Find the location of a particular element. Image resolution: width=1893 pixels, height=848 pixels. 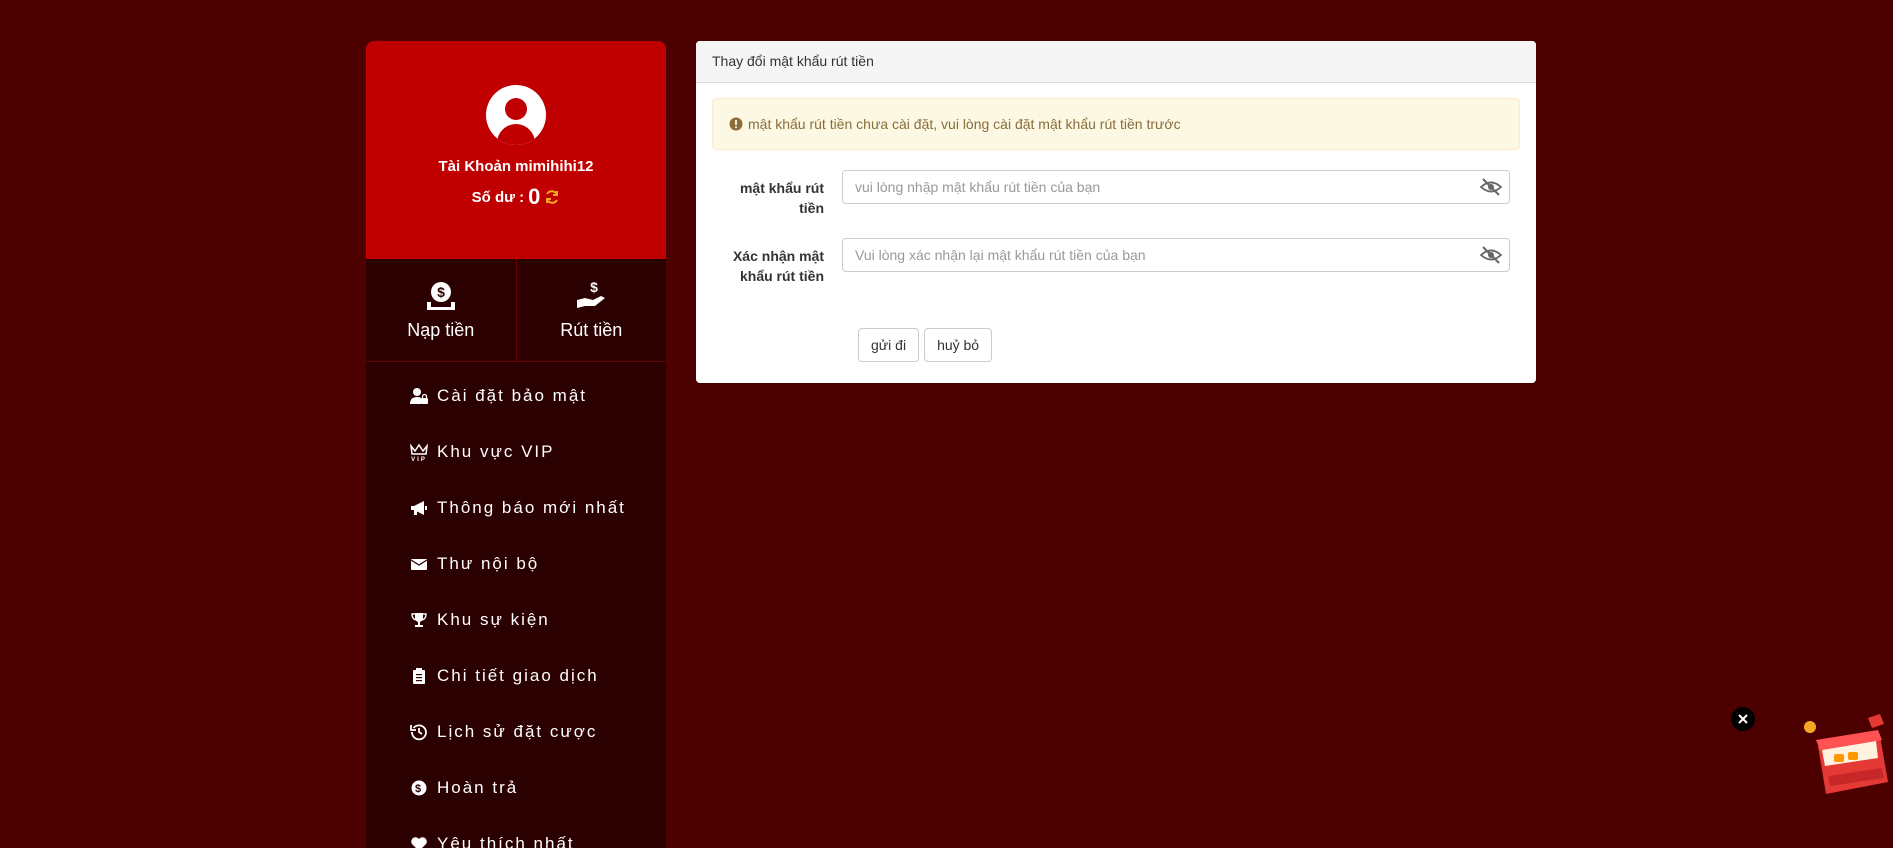

dollar-circle-icon: $ is located at coordinates (419, 788).